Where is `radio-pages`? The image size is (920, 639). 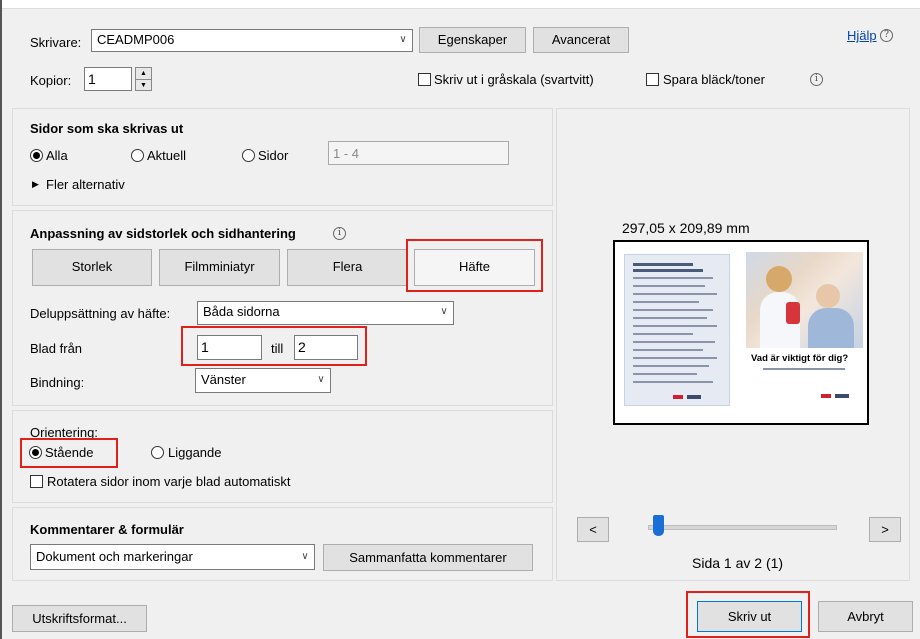
radio-pages is located at coordinates (248, 155).